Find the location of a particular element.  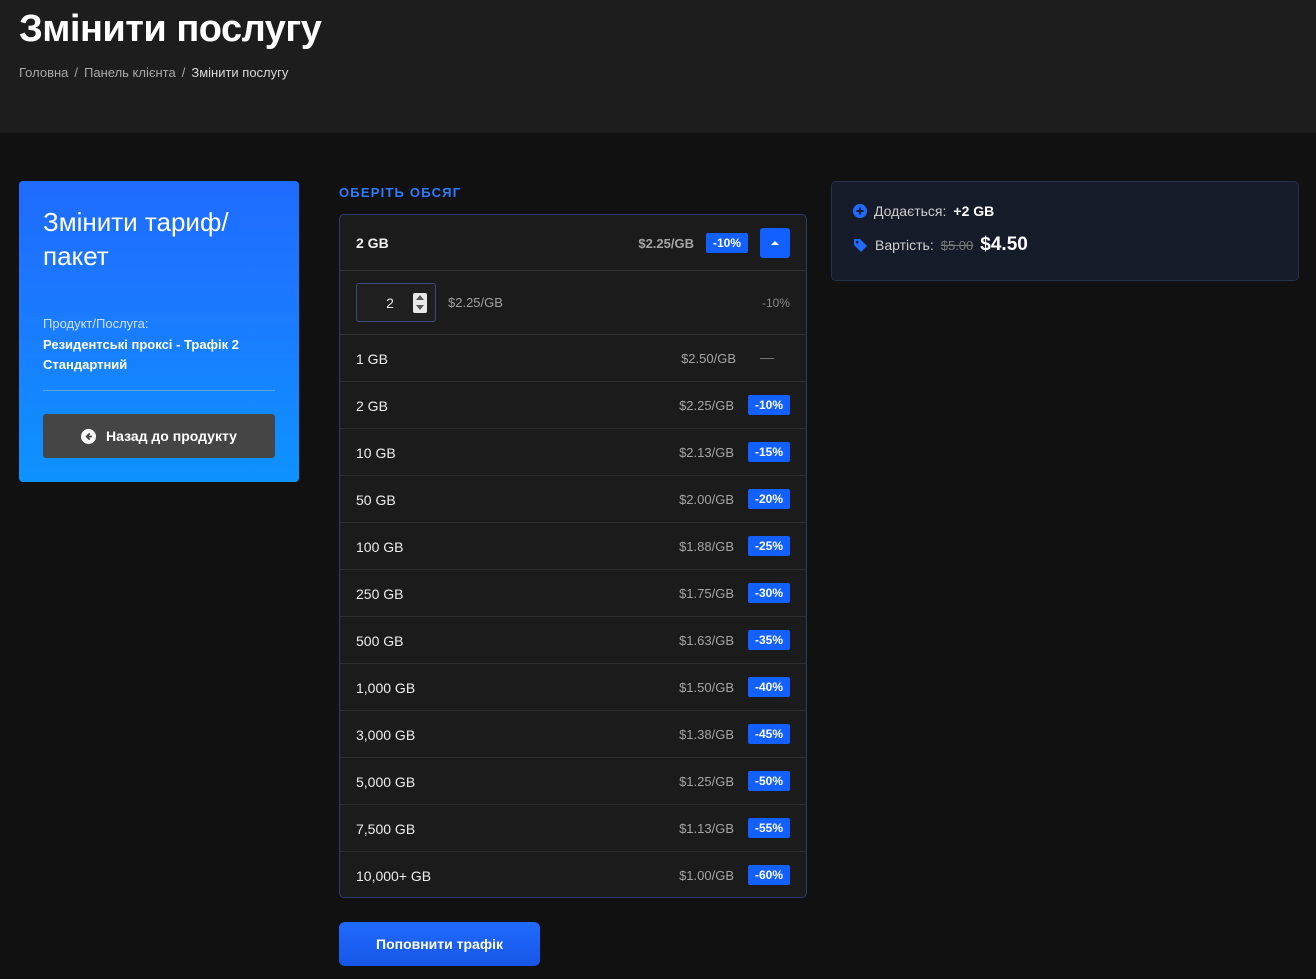

collapse-button is located at coordinates (775, 243).